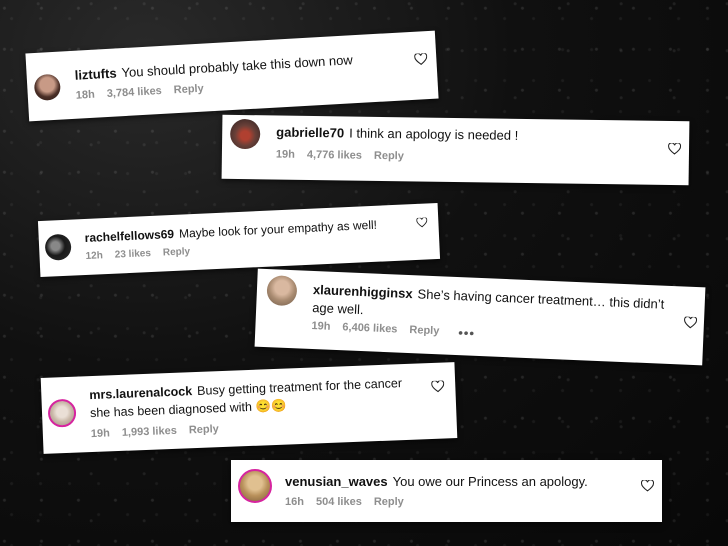  I want to click on comment-username: xlaurenhigginsx, so click(363, 291).